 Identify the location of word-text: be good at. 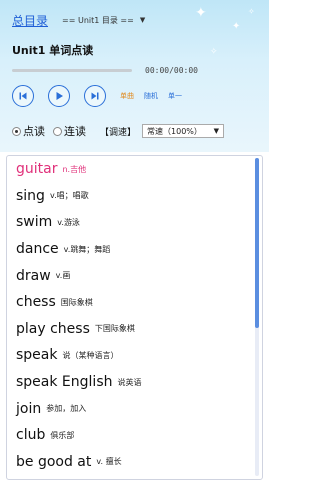
(54, 461).